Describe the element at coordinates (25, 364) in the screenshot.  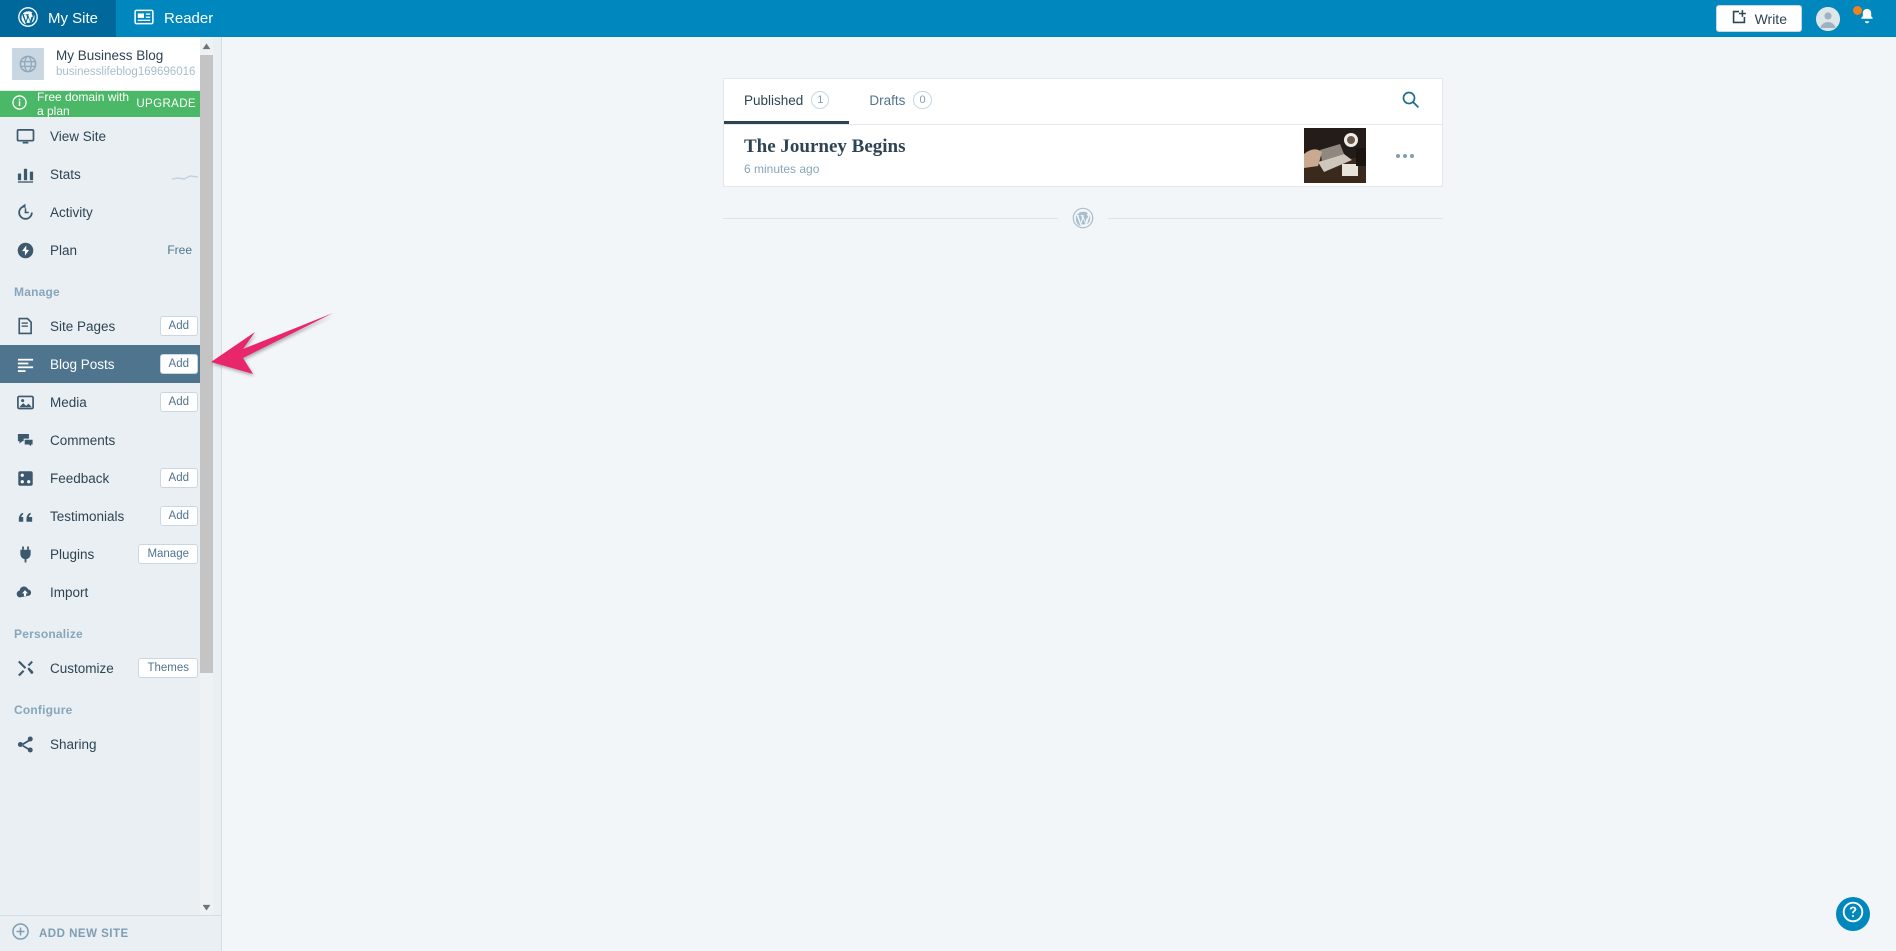
I see `posts-list-icon` at that location.